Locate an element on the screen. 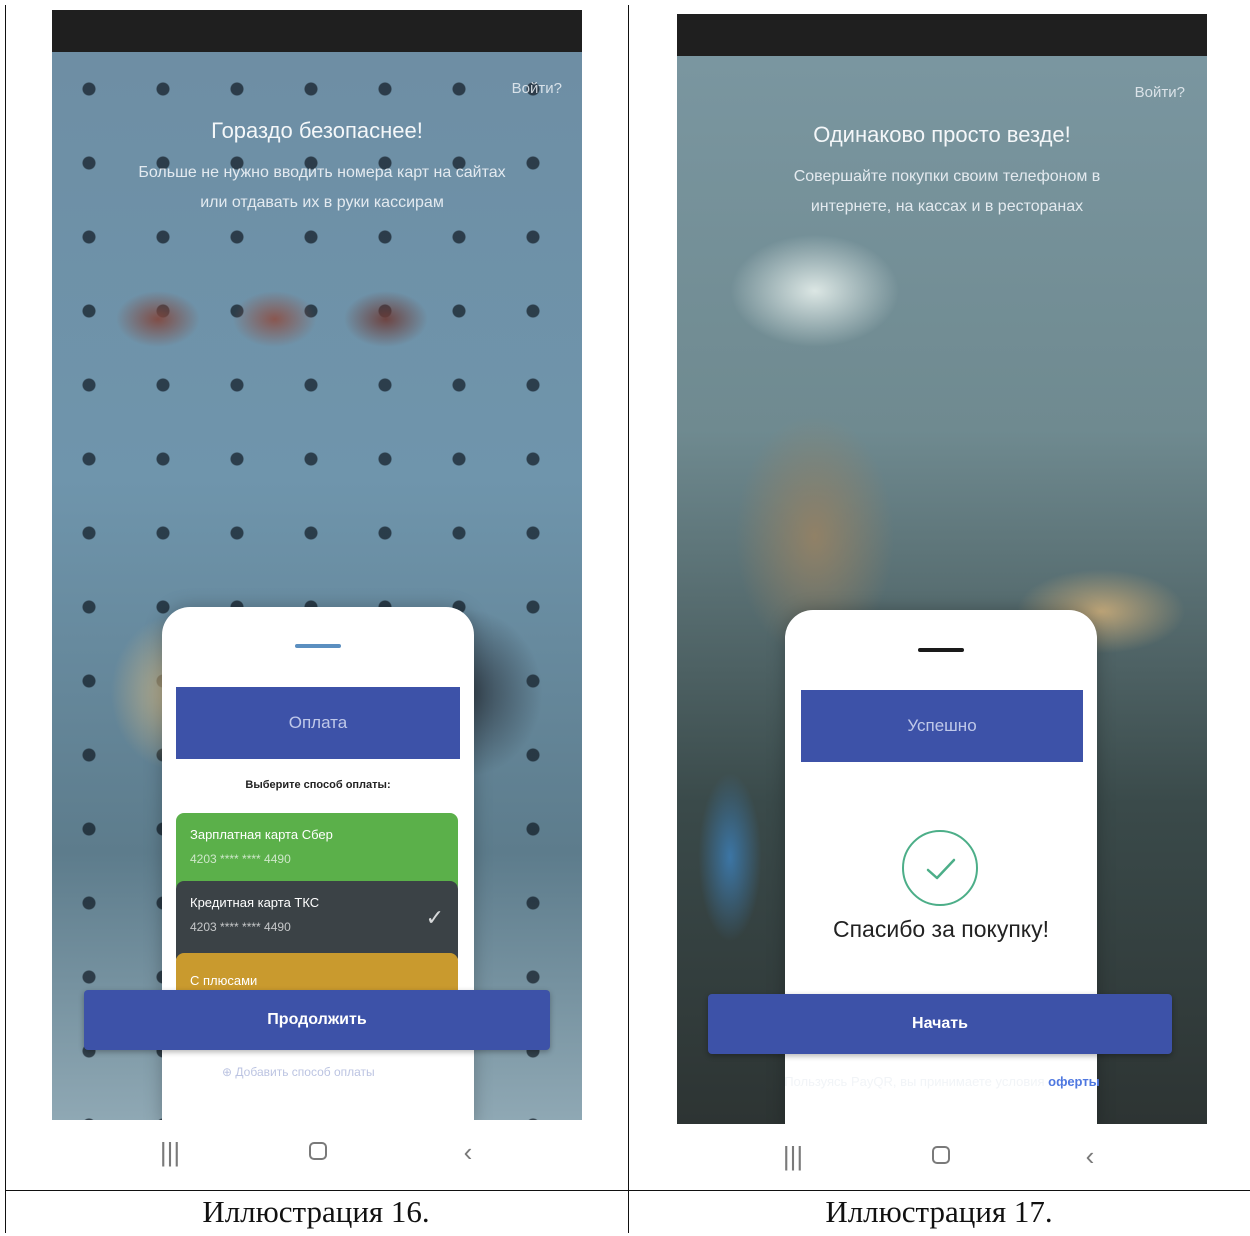  nav-bar-16: ||| ‹ is located at coordinates (317, 1152).